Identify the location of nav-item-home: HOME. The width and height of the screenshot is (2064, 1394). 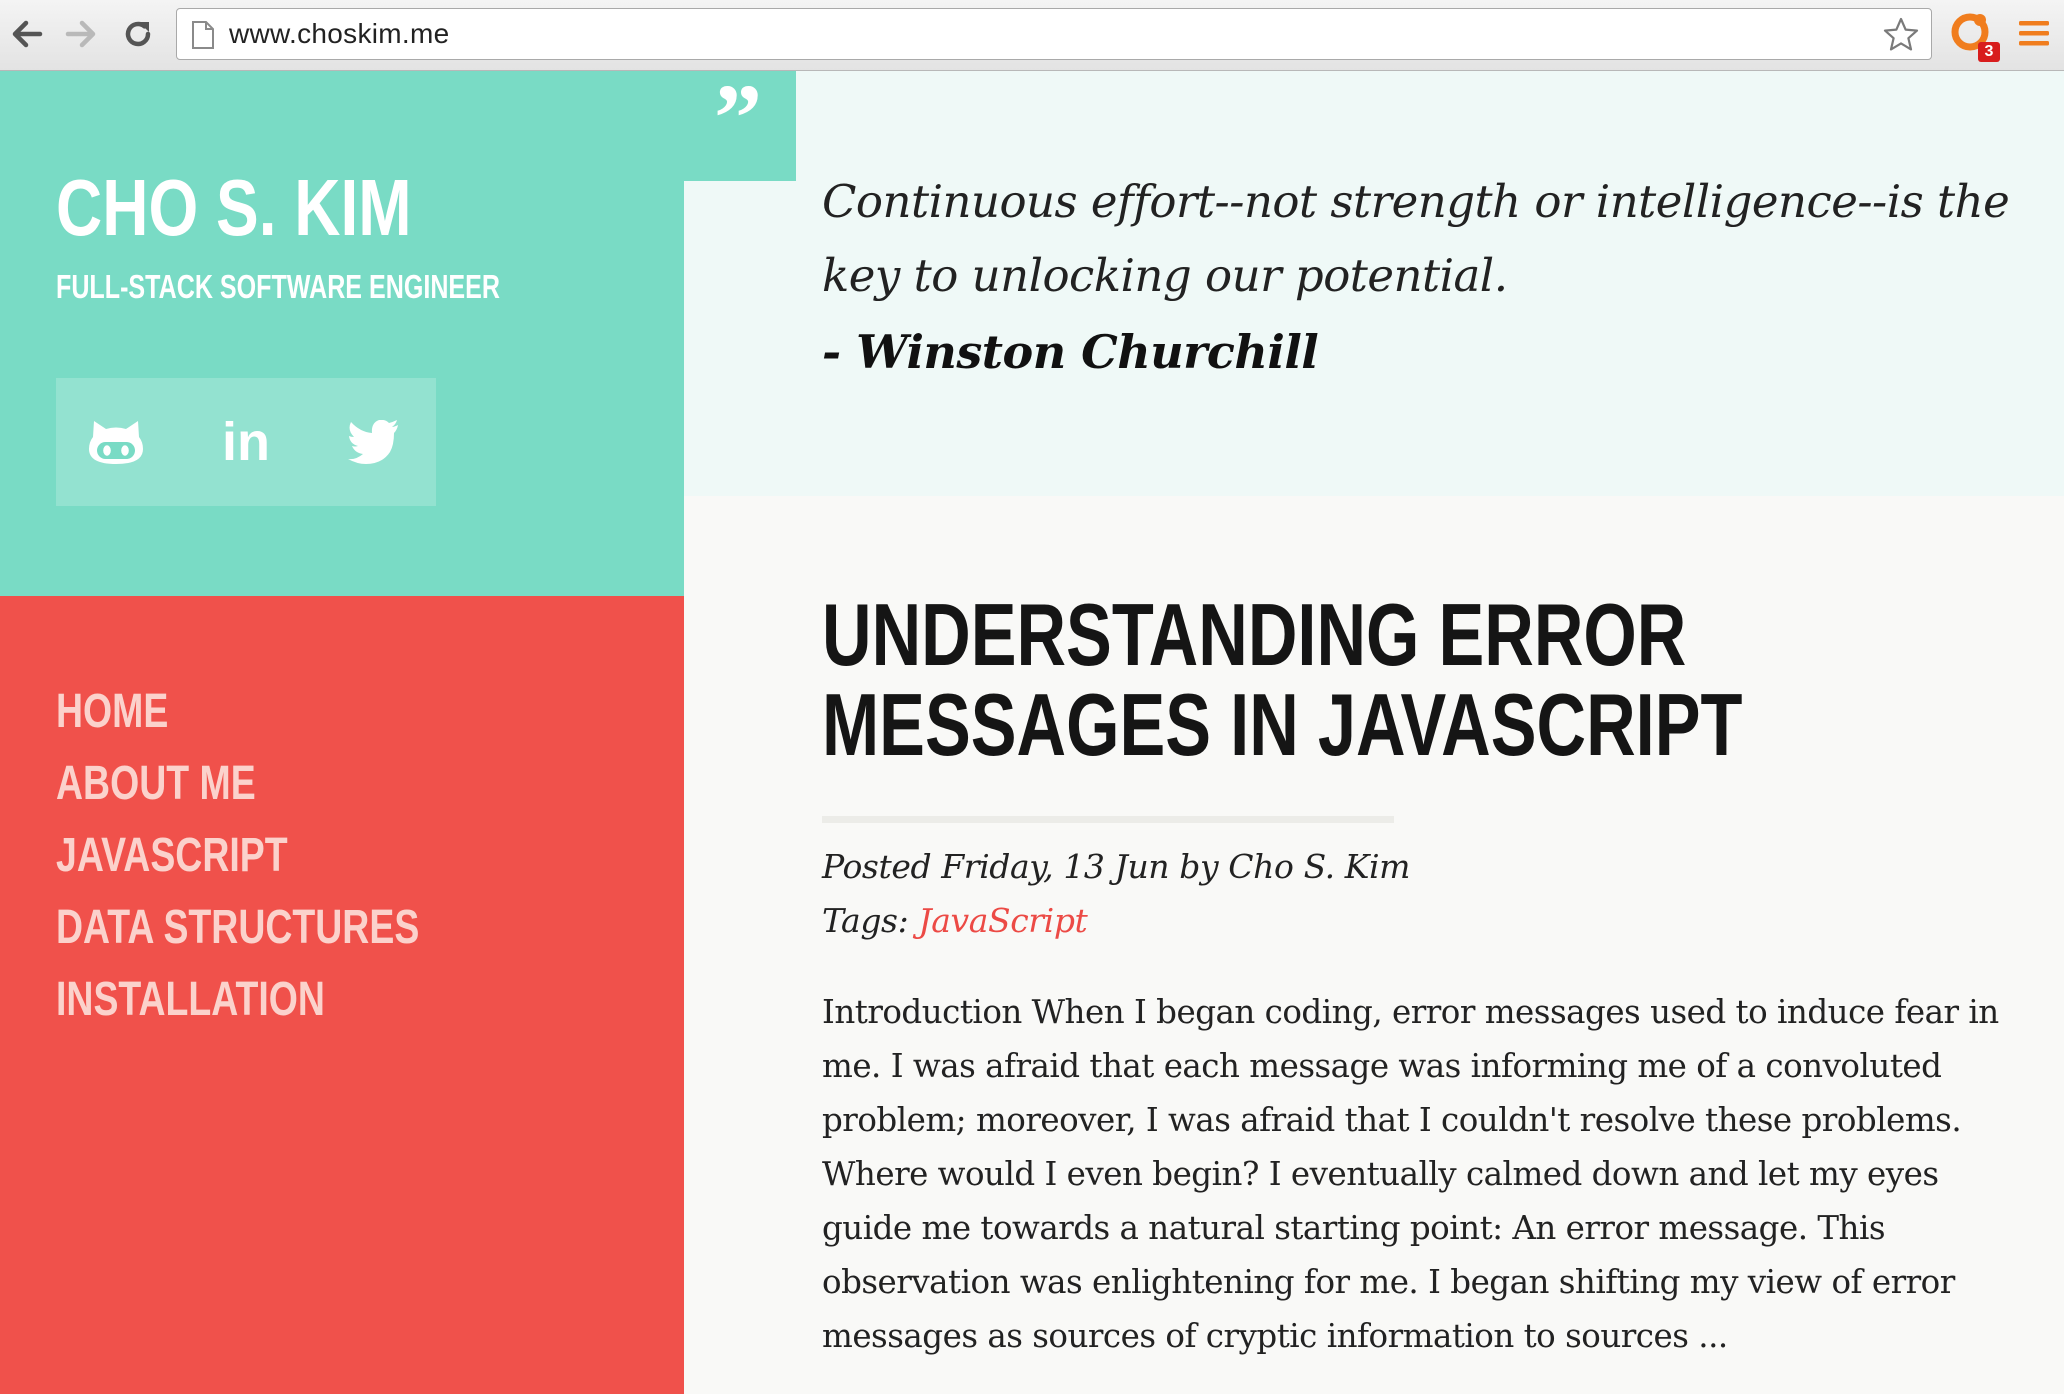
(237, 712).